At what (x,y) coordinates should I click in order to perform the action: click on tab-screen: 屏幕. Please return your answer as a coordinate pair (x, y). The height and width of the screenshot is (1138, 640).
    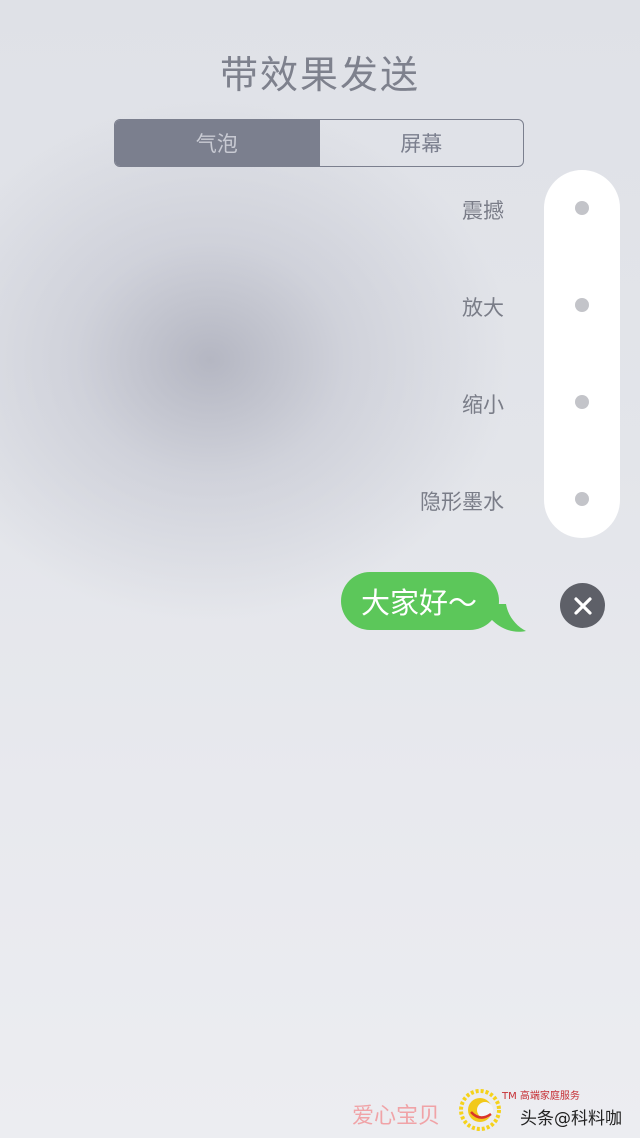
    Looking at the image, I should click on (421, 143).